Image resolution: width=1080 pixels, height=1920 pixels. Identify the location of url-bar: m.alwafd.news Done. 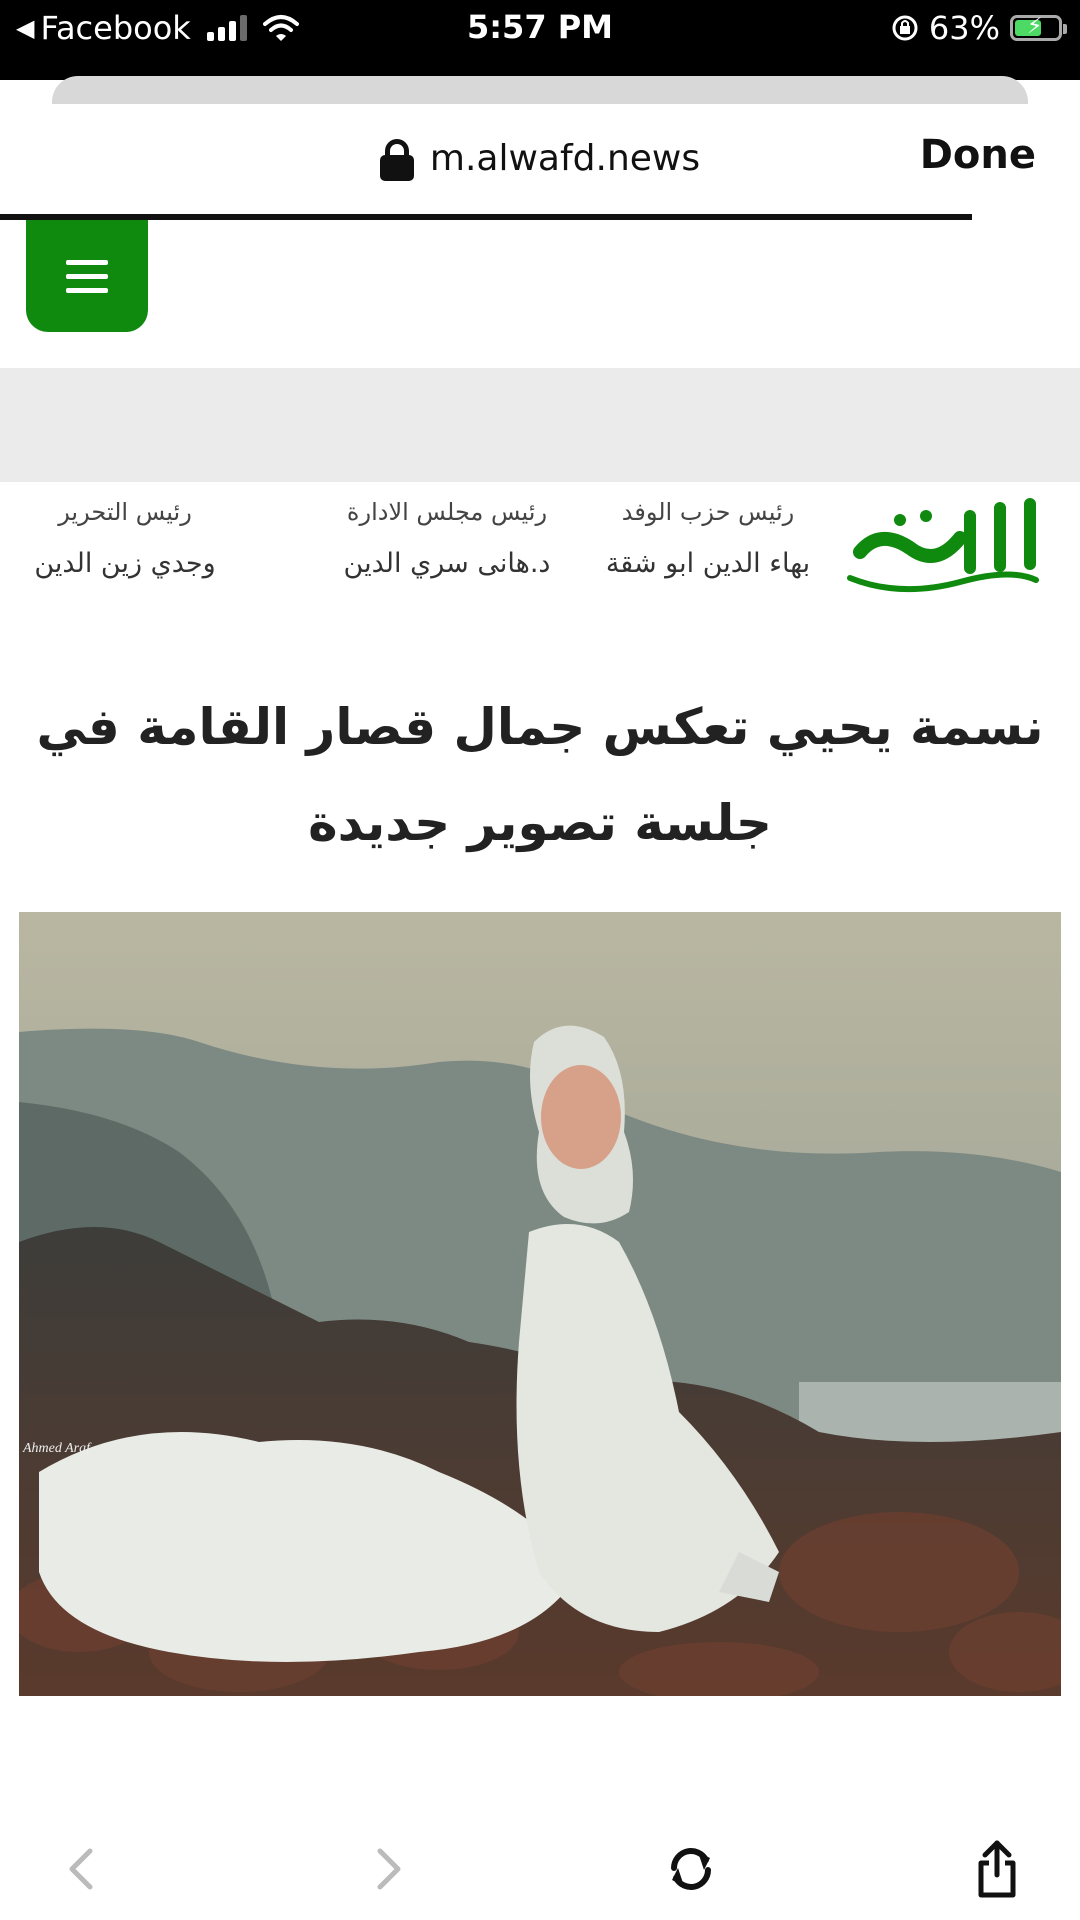
(540, 158).